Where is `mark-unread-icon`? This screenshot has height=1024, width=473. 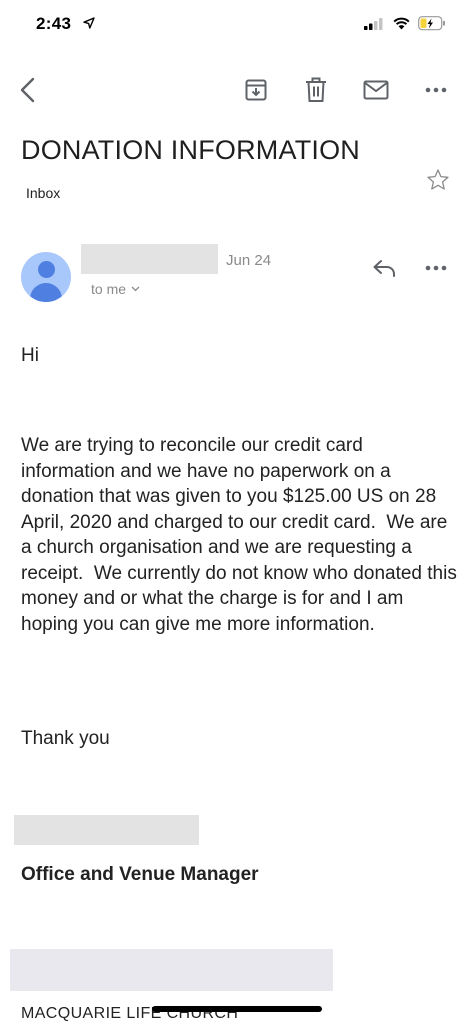 mark-unread-icon is located at coordinates (376, 90).